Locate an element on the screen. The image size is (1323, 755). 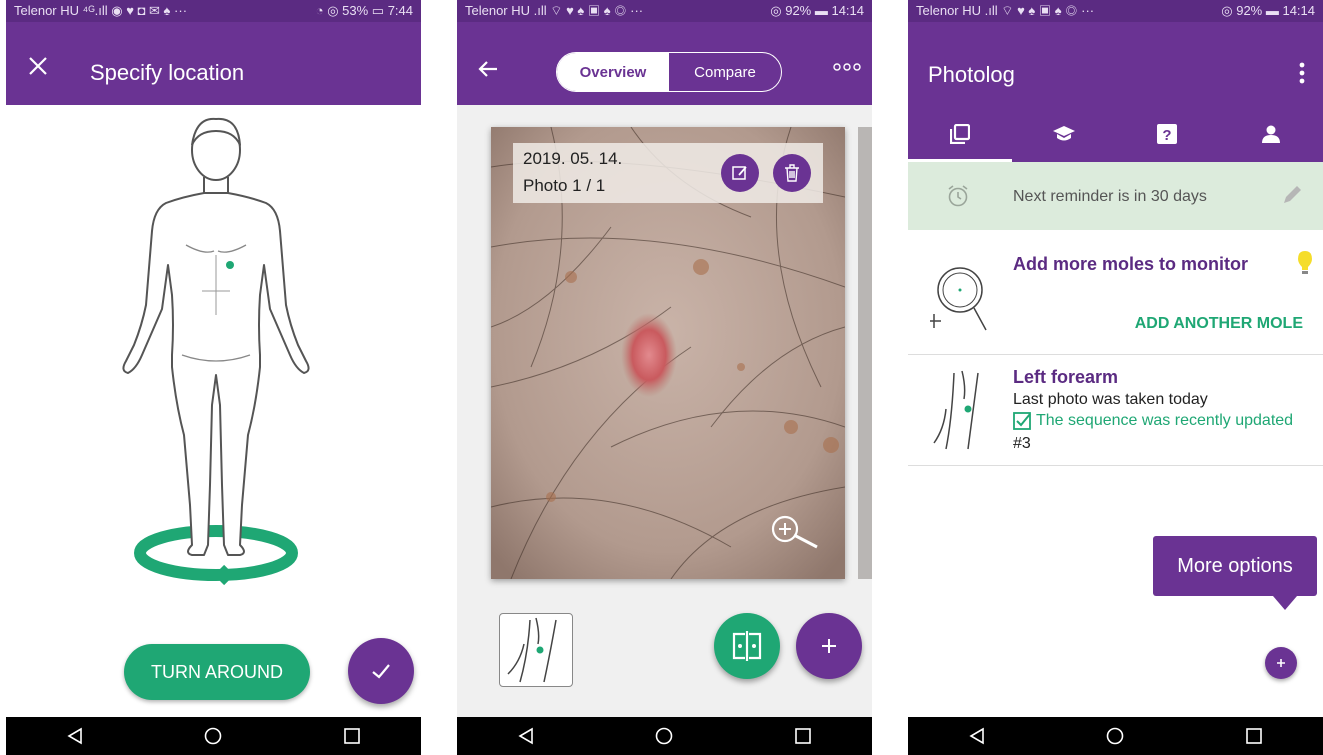
tab-compare: Compare is located at coordinates (725, 72).